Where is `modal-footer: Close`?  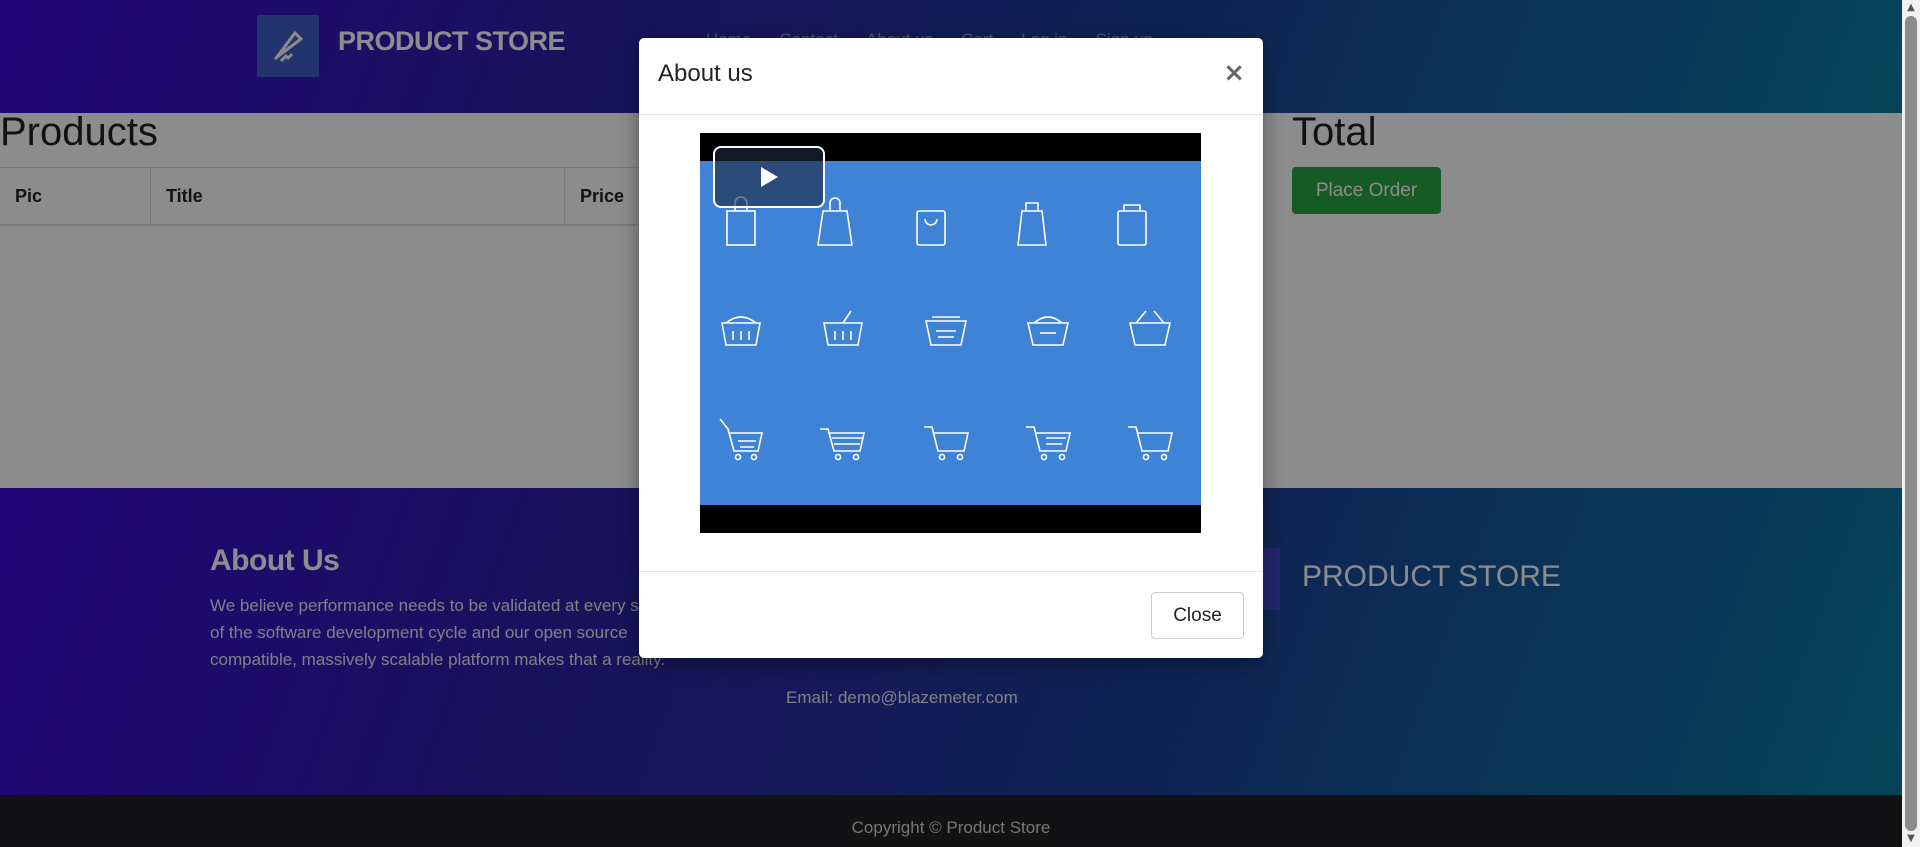 modal-footer: Close is located at coordinates (951, 614).